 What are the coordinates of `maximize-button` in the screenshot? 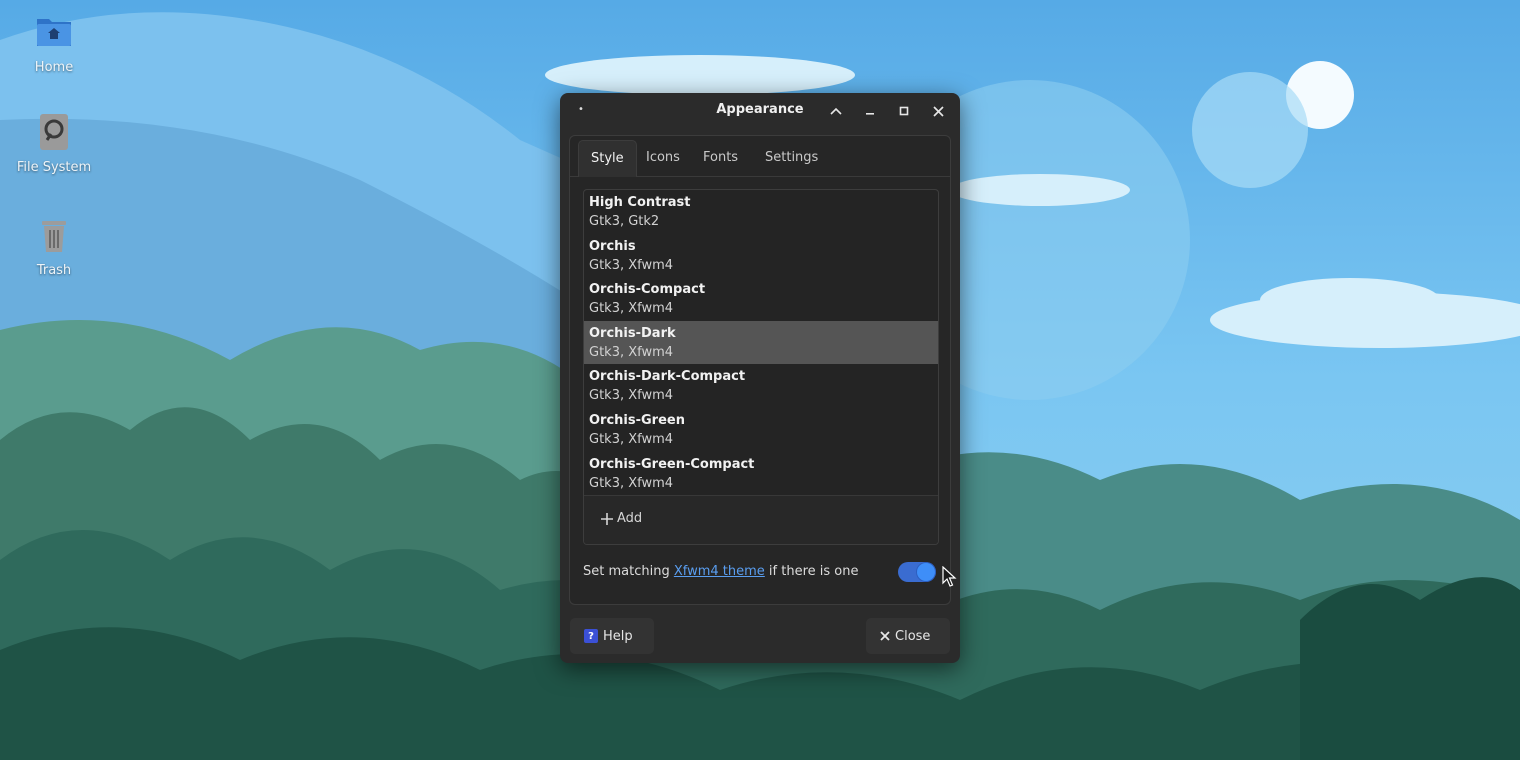 It's located at (904, 111).